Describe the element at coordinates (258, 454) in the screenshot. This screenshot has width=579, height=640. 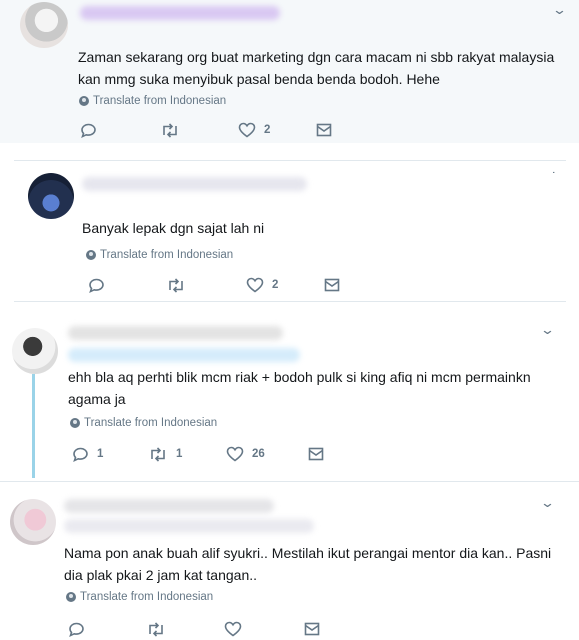
I see `like-count: 26` at that location.